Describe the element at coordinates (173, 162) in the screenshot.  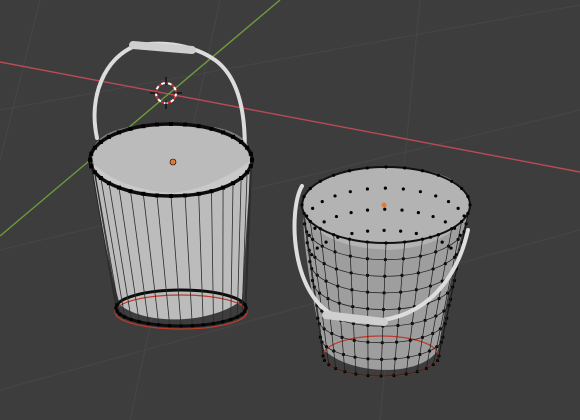
I see `object-origin-dot` at that location.